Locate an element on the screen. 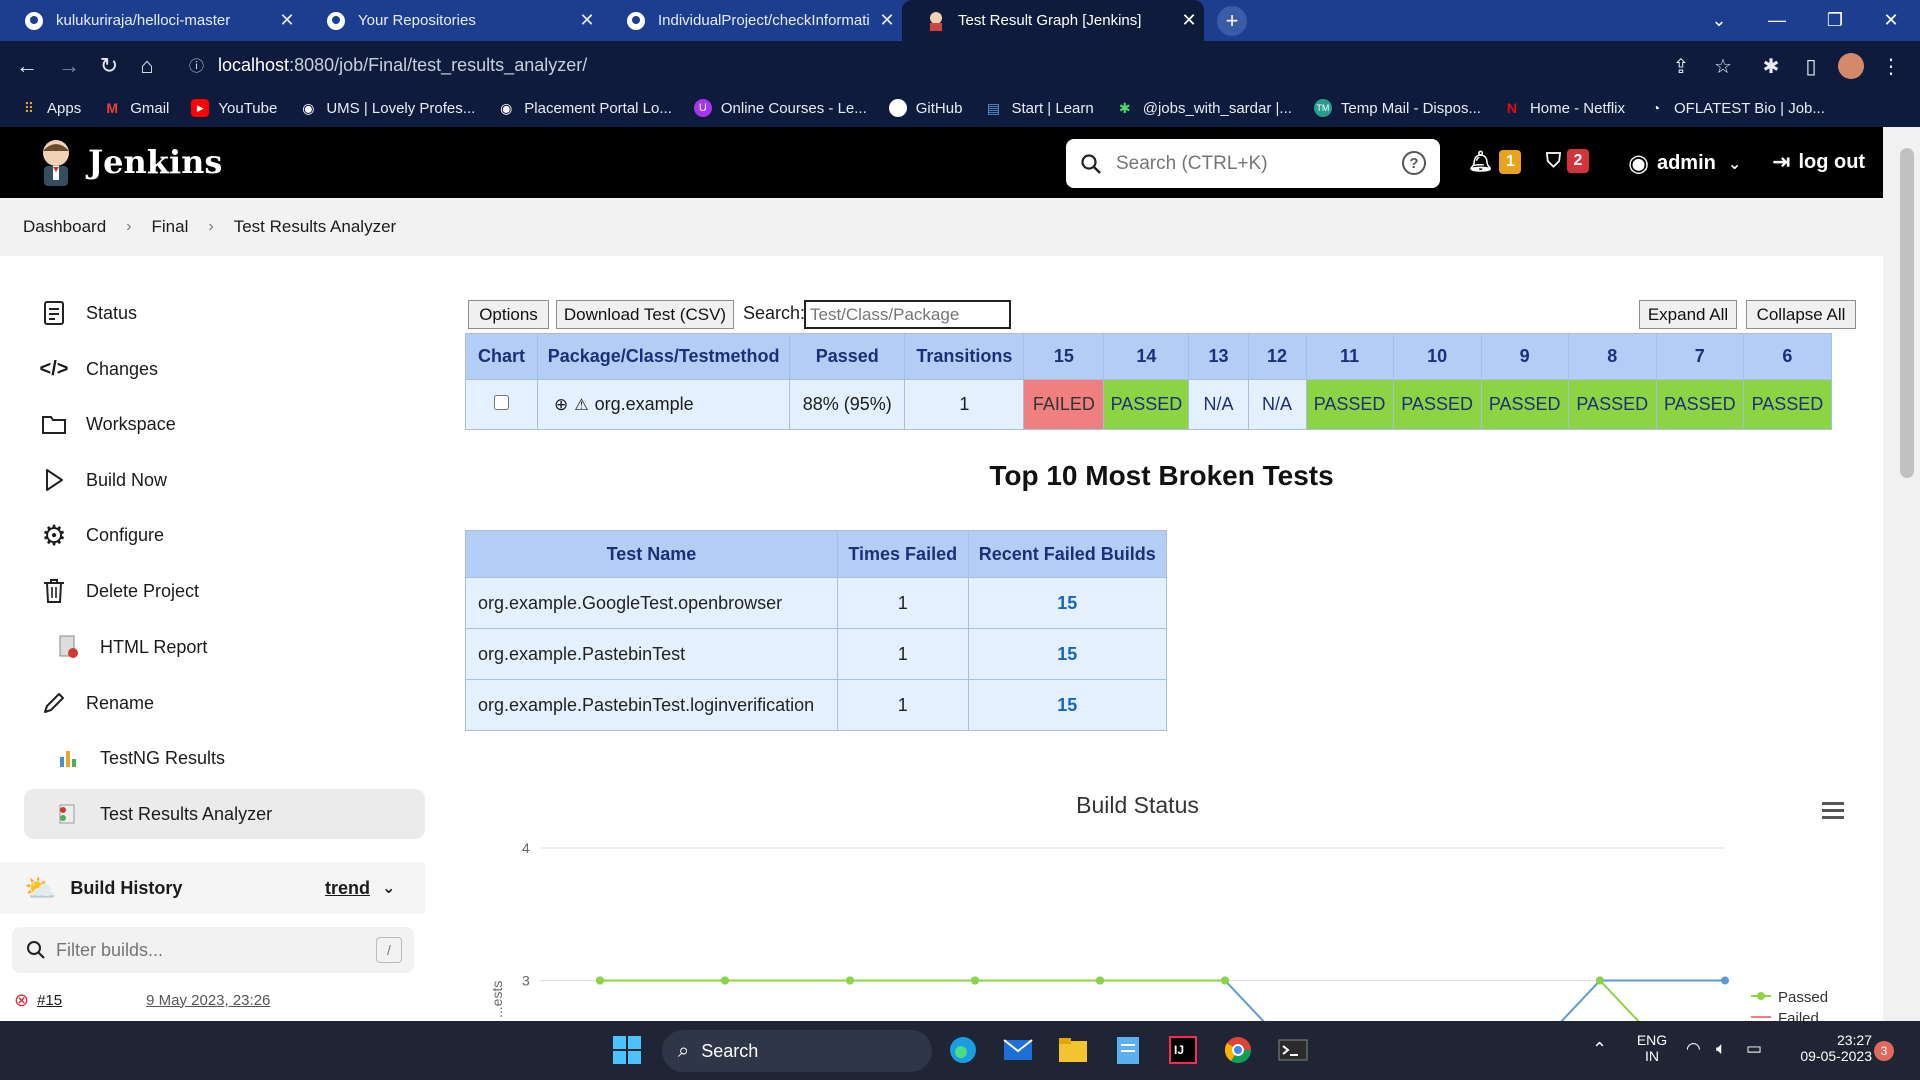 This screenshot has width=1920, height=1080. terminal-icon is located at coordinates (1293, 1050).